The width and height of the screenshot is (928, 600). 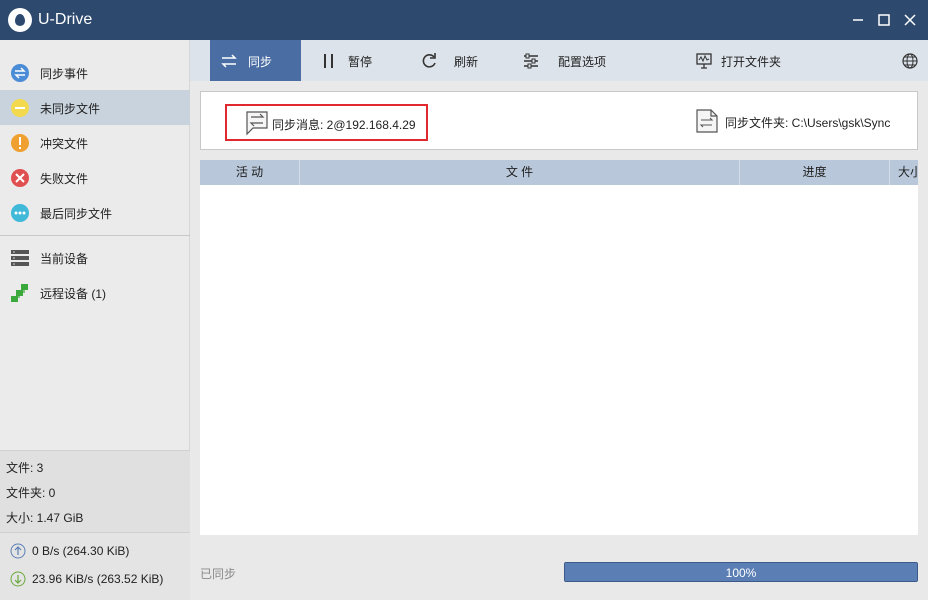 I want to click on sync-status: 已同步, so click(x=218, y=574).